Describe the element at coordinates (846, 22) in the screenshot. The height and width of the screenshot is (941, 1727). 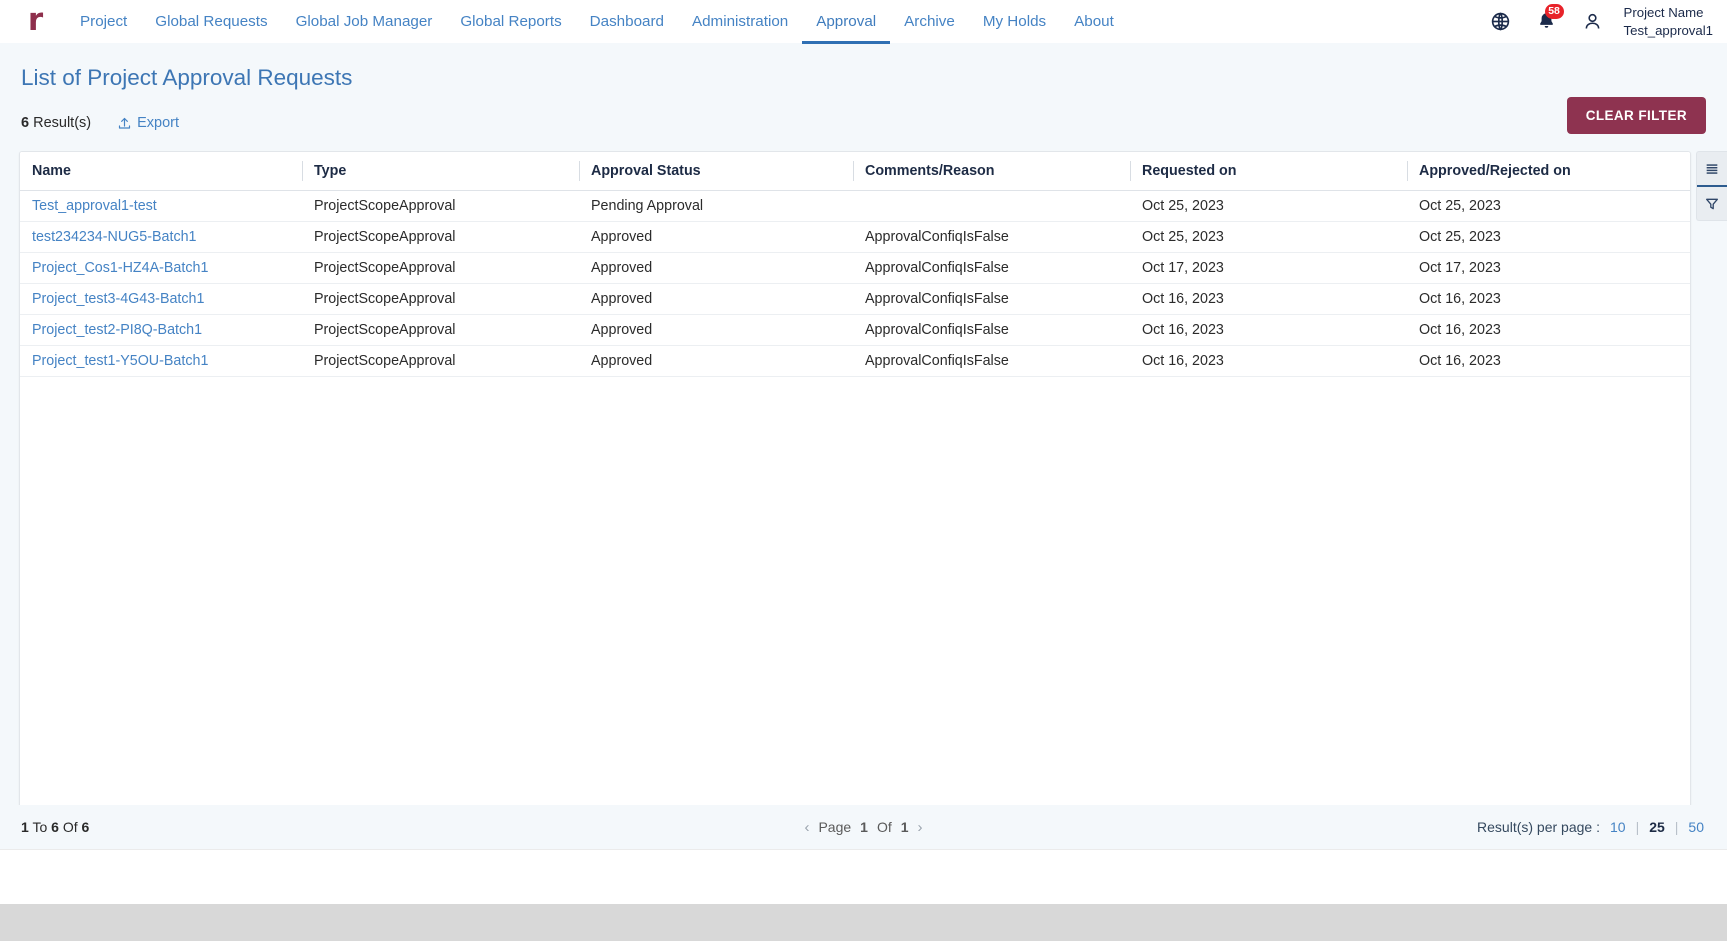
I see `nav-item-approval: Approval` at that location.